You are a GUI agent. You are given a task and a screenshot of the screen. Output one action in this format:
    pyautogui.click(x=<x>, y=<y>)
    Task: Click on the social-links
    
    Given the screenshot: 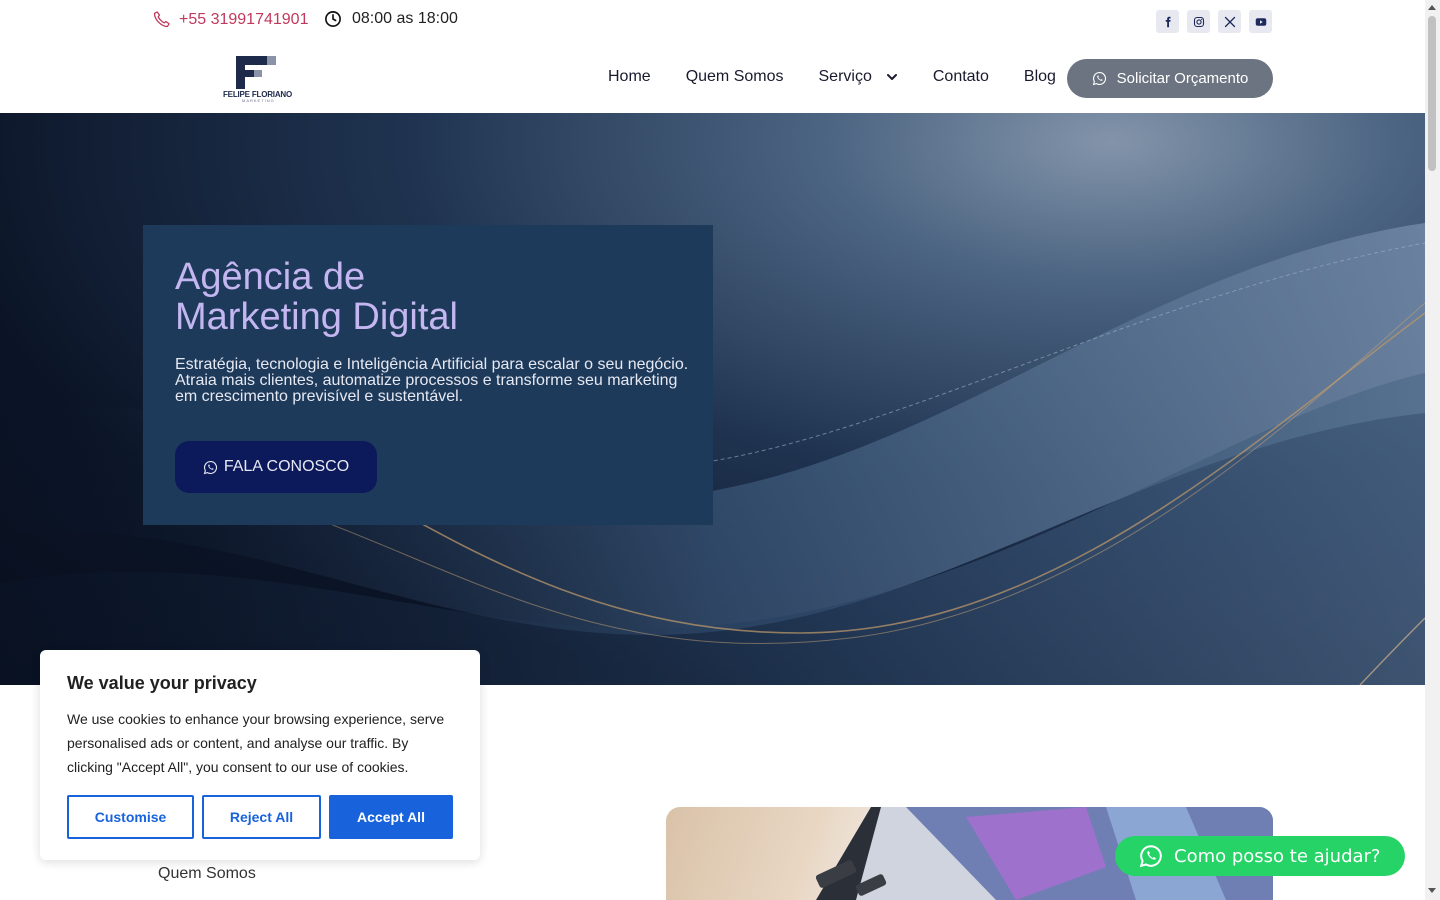 What is the action you would take?
    pyautogui.click(x=1214, y=21)
    